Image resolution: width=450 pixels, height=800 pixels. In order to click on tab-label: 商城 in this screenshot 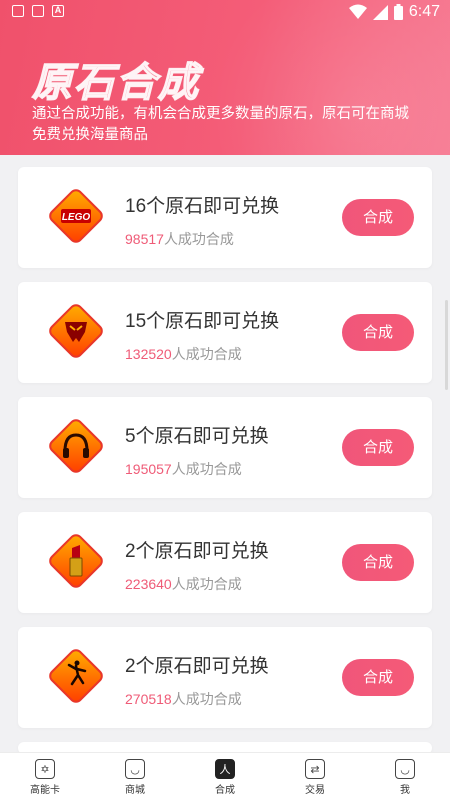, I will do `click(135, 790)`.